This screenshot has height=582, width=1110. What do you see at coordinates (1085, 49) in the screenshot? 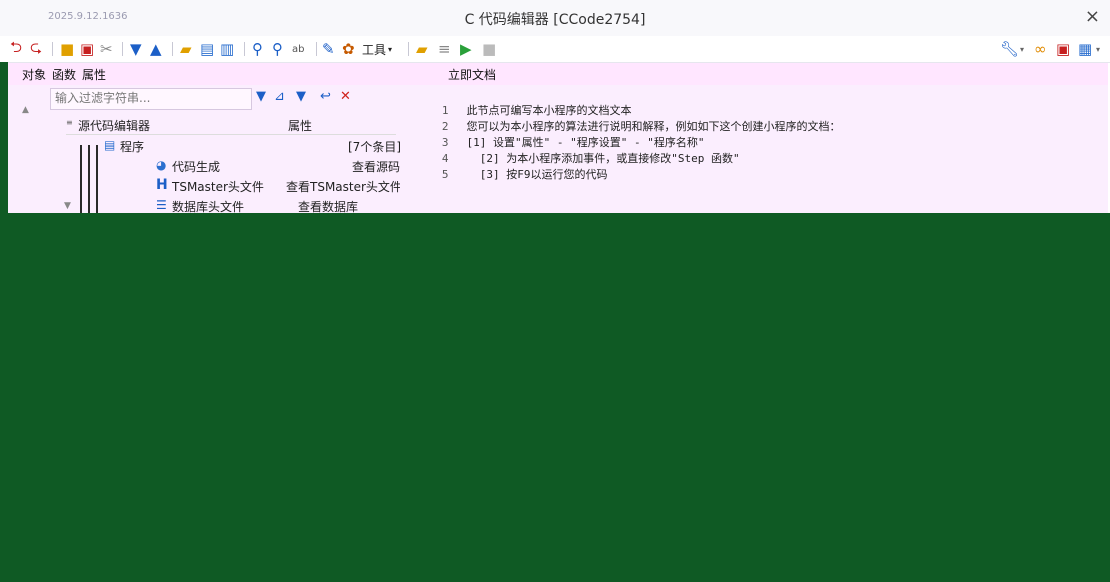
I see `layout-icon: ▦` at bounding box center [1085, 49].